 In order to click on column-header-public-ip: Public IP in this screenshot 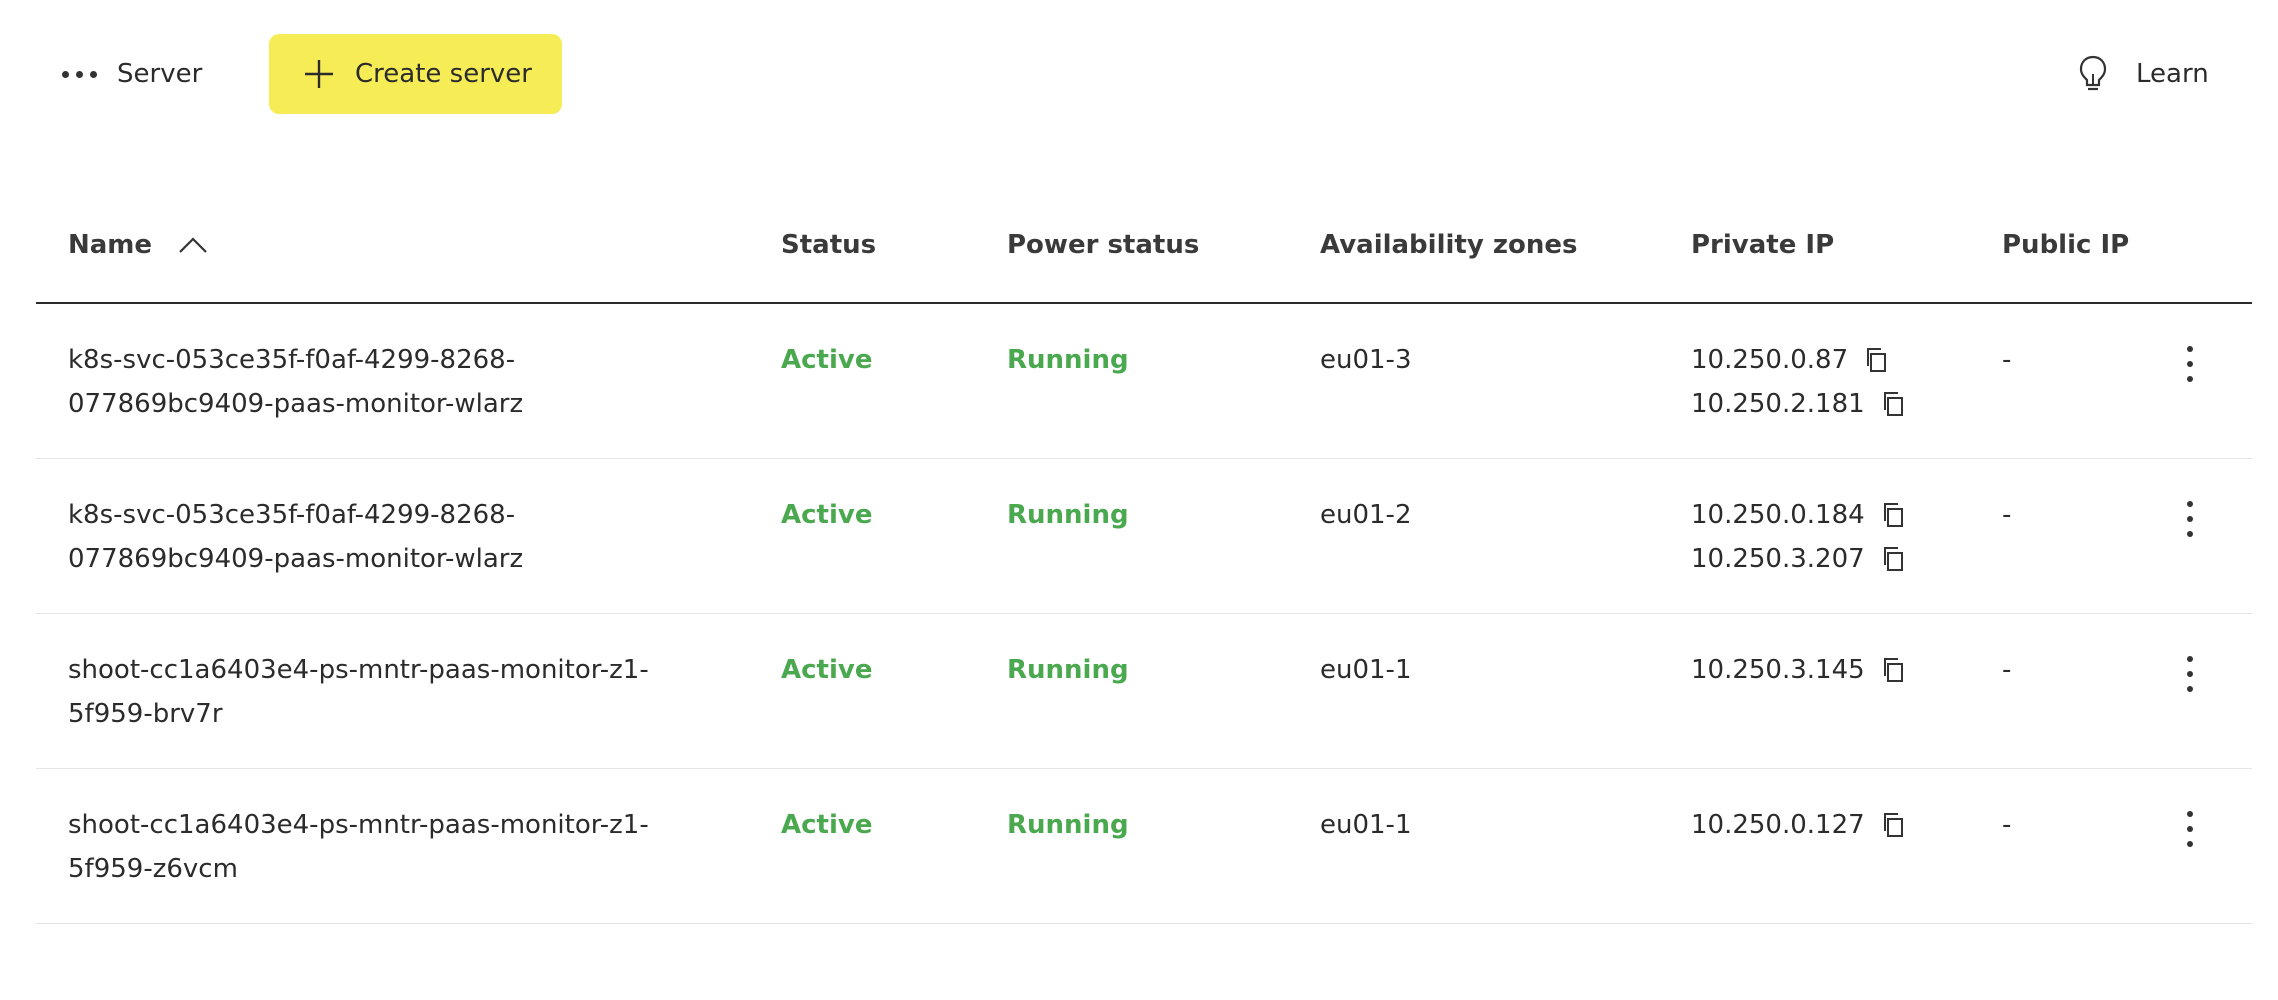, I will do `click(2066, 245)`.